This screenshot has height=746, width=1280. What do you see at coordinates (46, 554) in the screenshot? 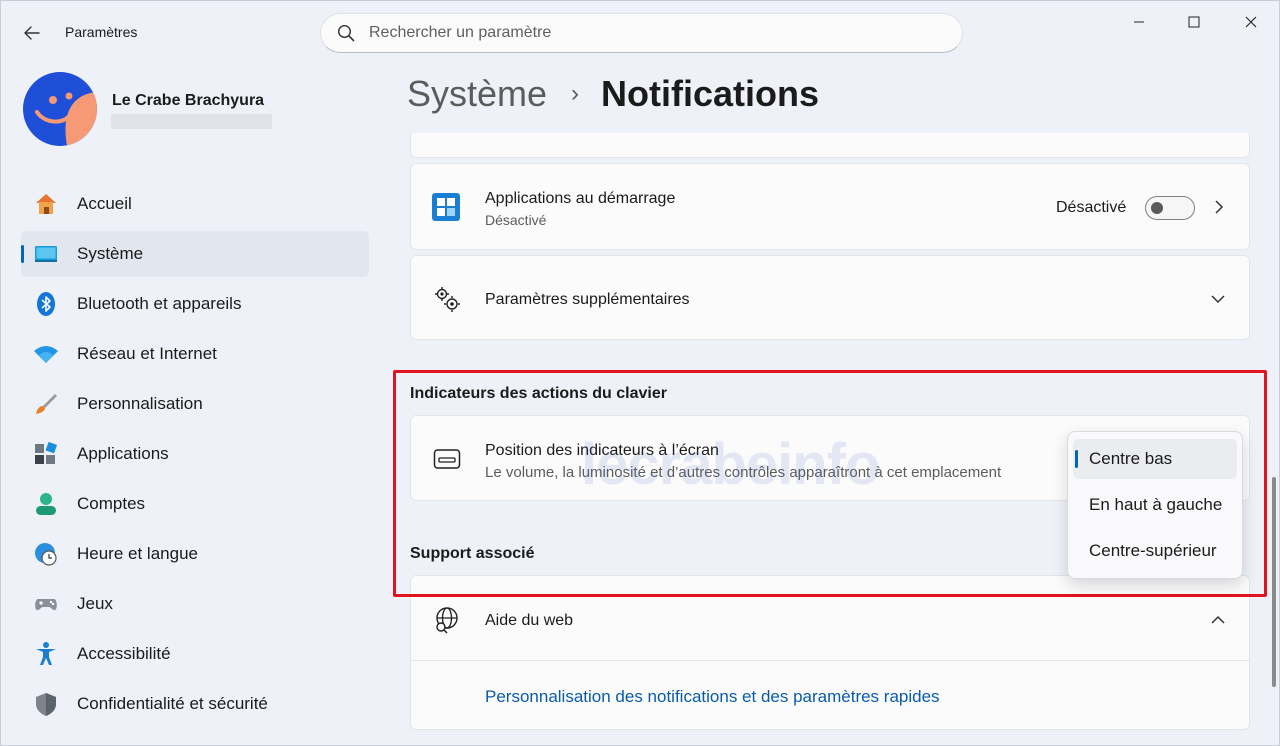
I see `clock-globe-icon` at bounding box center [46, 554].